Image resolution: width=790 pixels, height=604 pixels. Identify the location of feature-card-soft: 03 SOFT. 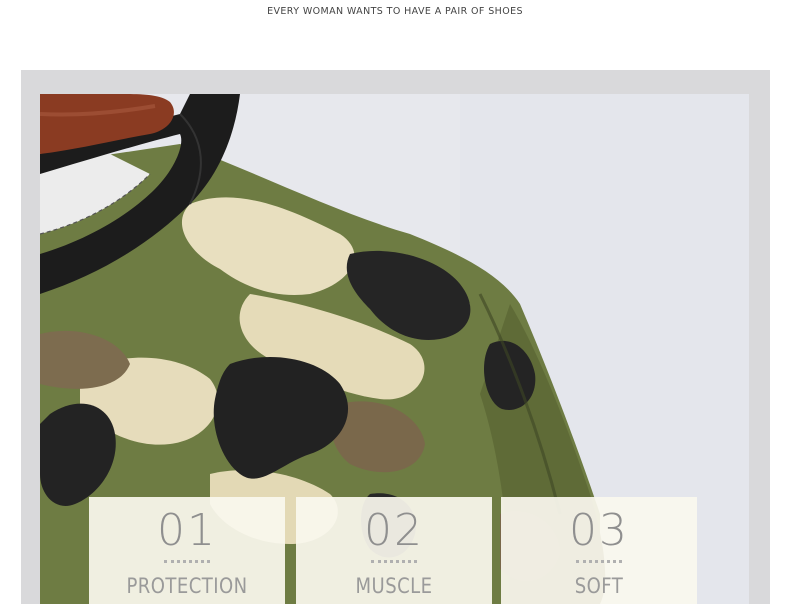
(599, 550).